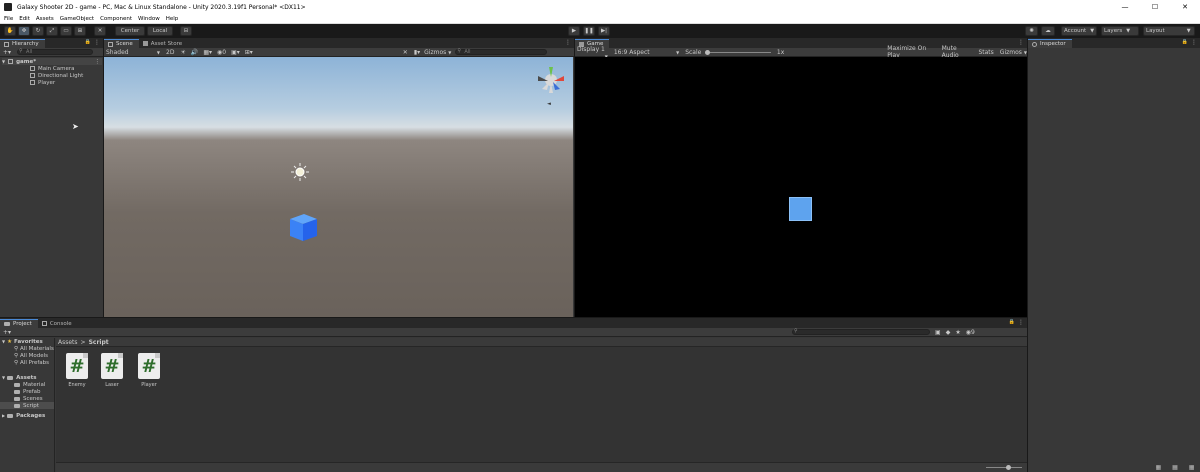 The image size is (1200, 472). Describe the element at coordinates (133, 52) in the screenshot. I see `shading-mode-dropdown: Shaded ▼` at that location.